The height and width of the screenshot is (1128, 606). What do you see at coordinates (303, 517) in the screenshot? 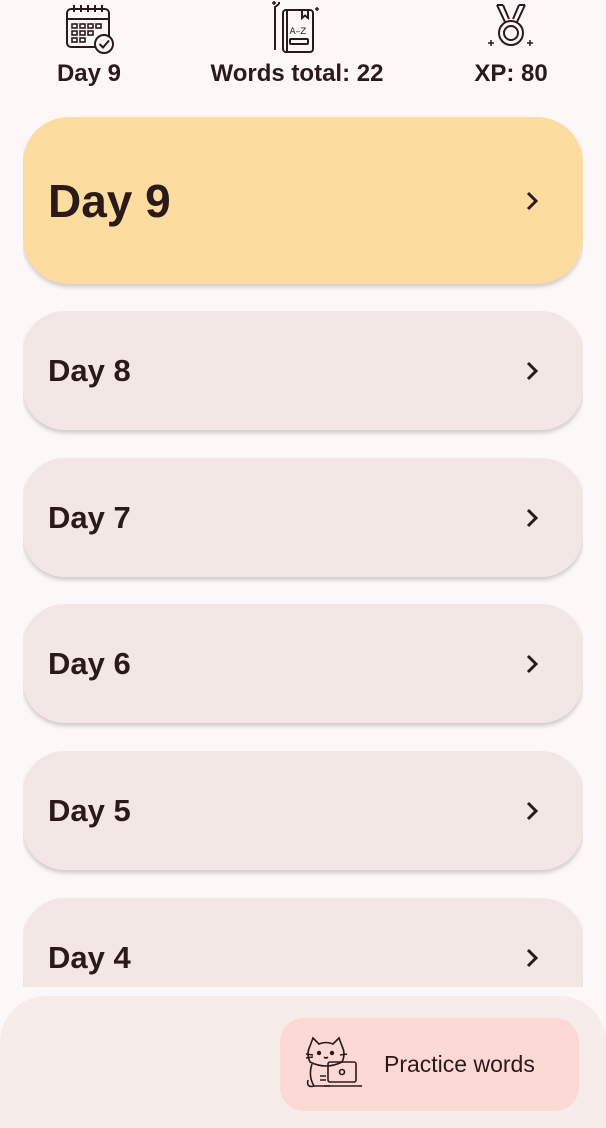
I see `day-card-7: Day 7` at bounding box center [303, 517].